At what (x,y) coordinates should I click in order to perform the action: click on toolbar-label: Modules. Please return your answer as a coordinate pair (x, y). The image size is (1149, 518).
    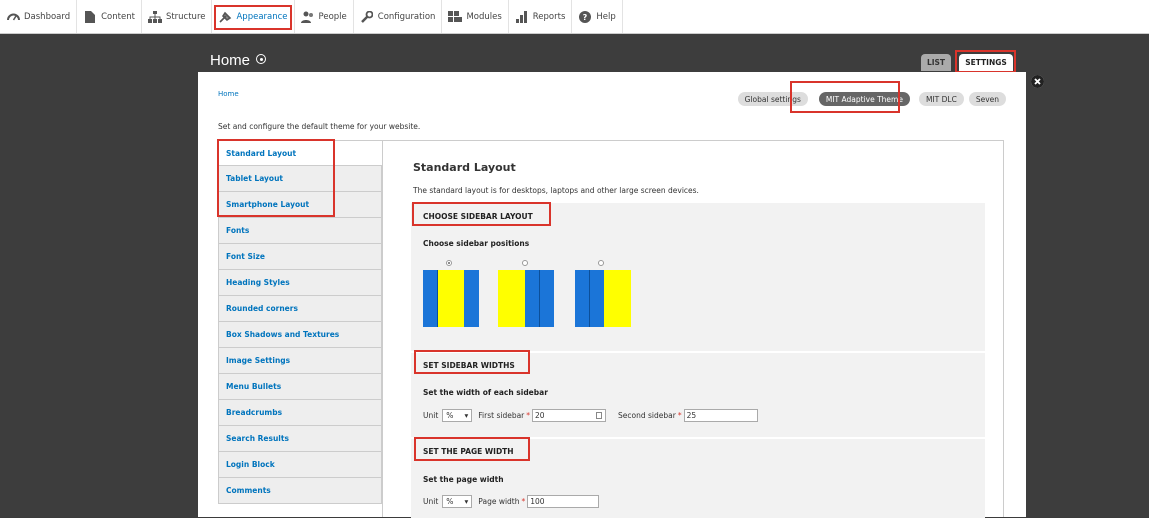
    Looking at the image, I should click on (484, 16).